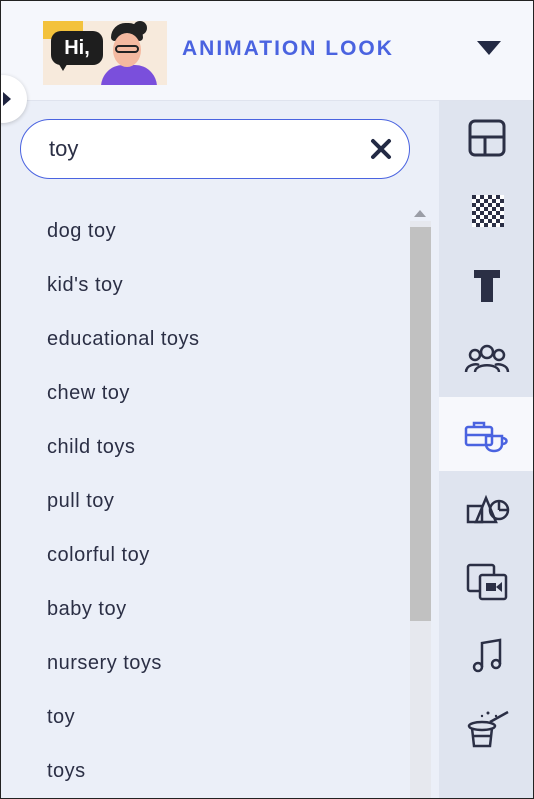 The image size is (534, 799). What do you see at coordinates (91, 447) in the screenshot?
I see `list-item: child toys` at bounding box center [91, 447].